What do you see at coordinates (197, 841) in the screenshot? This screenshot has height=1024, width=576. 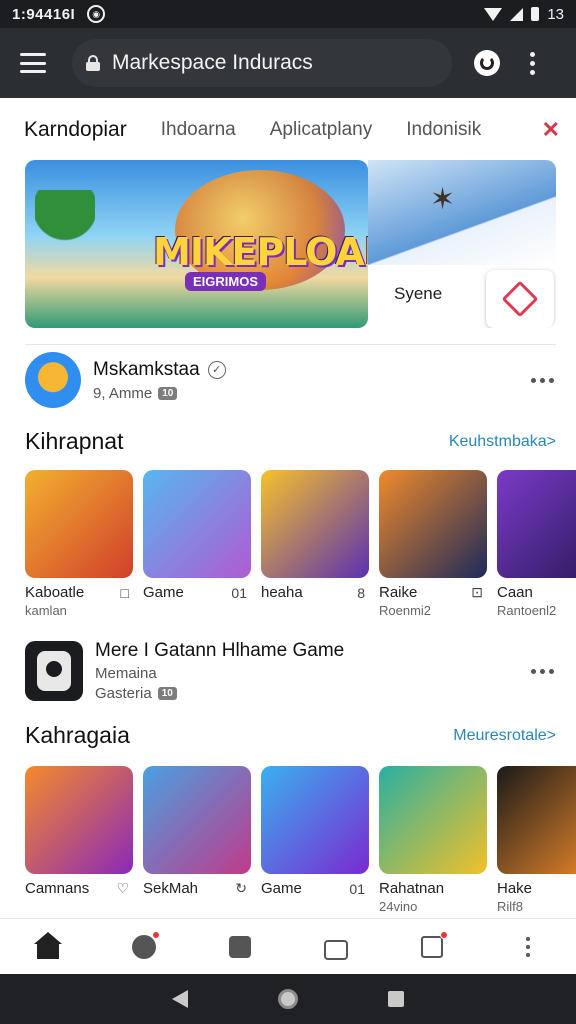 I see `game-card: SekMah ↻` at bounding box center [197, 841].